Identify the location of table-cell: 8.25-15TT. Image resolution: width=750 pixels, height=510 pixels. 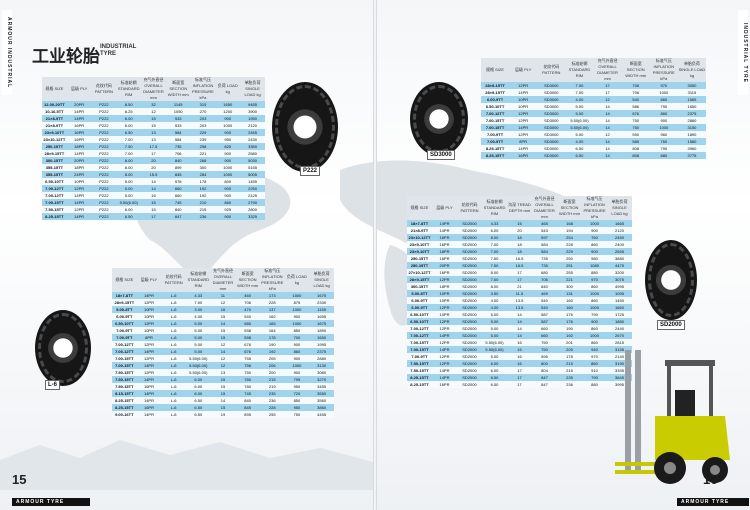
(419, 377).